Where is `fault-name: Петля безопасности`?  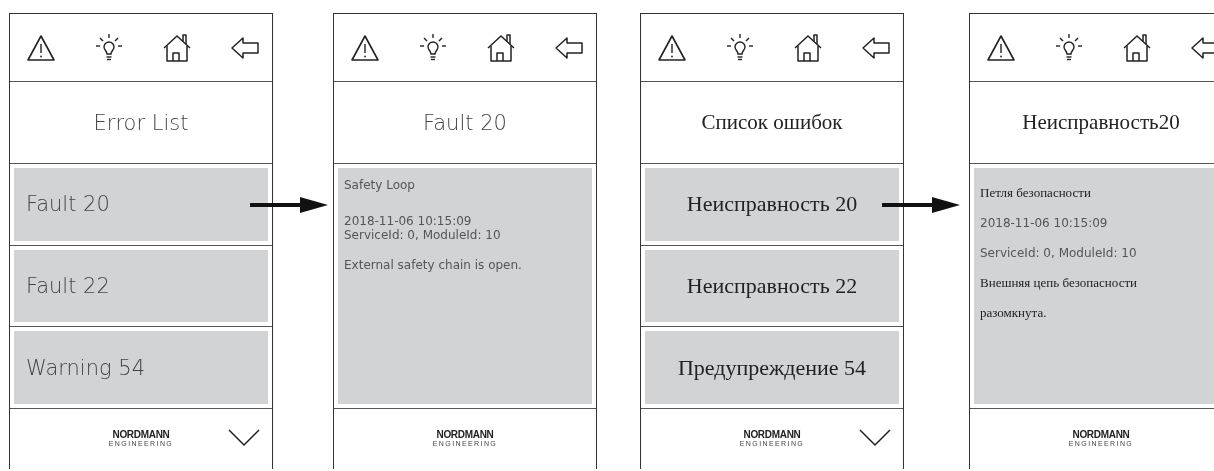 fault-name: Петля безопасности is located at coordinates (1036, 193).